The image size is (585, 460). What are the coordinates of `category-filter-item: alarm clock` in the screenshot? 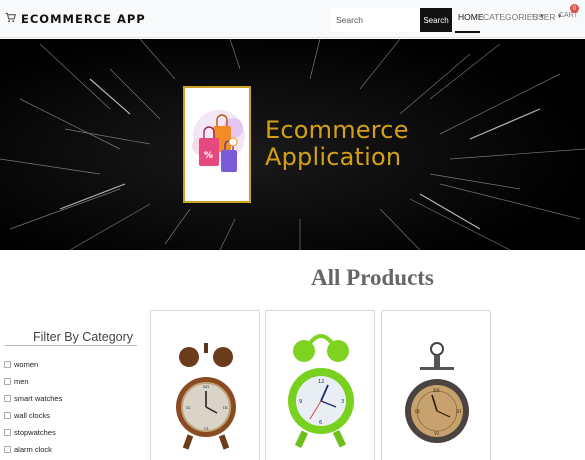 It's located at (33, 449).